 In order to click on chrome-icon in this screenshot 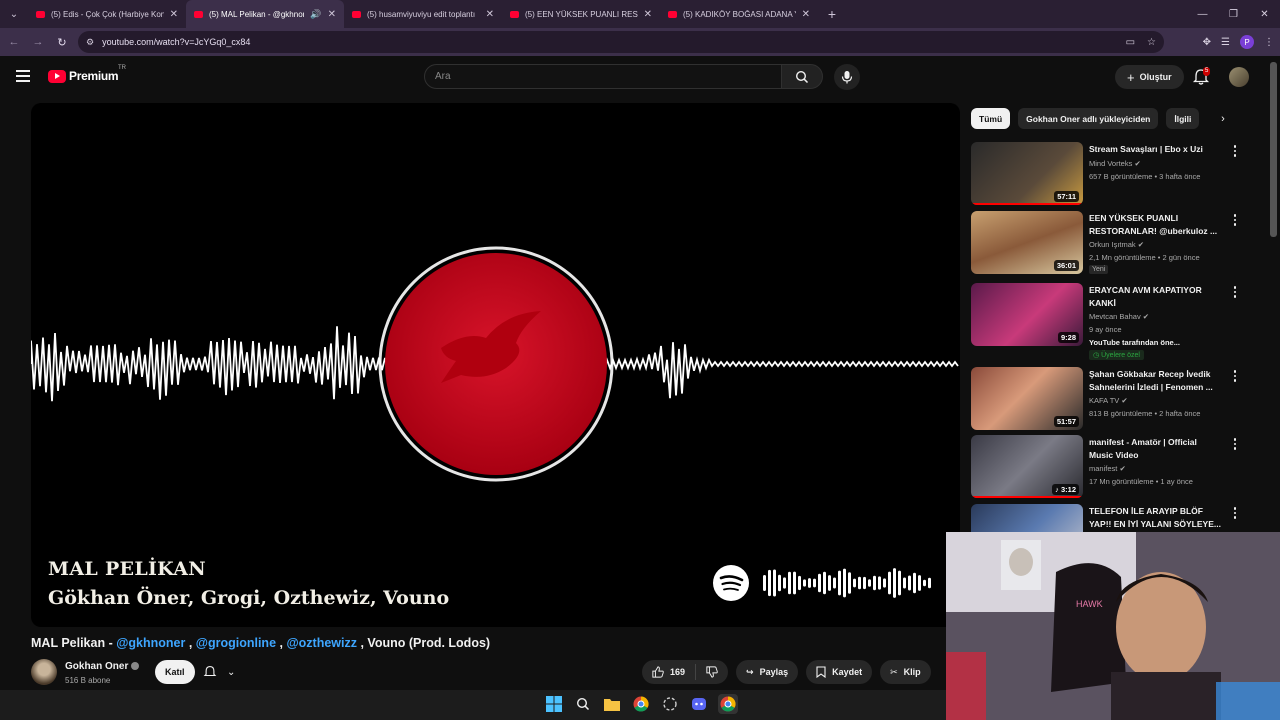, I will do `click(641, 704)`.